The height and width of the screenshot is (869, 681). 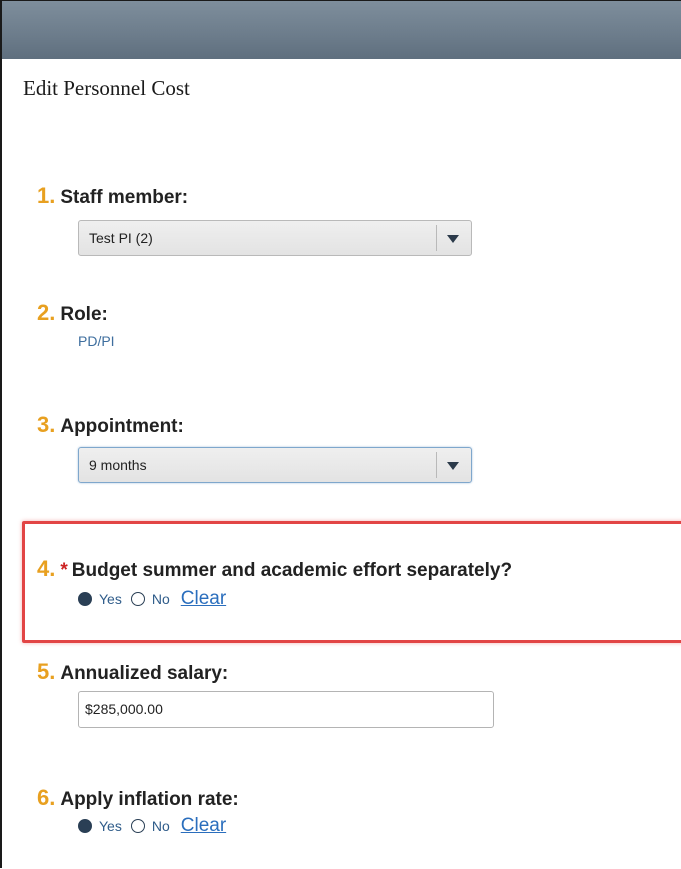 I want to click on question-1-label: 1. Staff member:, so click(x=112, y=196).